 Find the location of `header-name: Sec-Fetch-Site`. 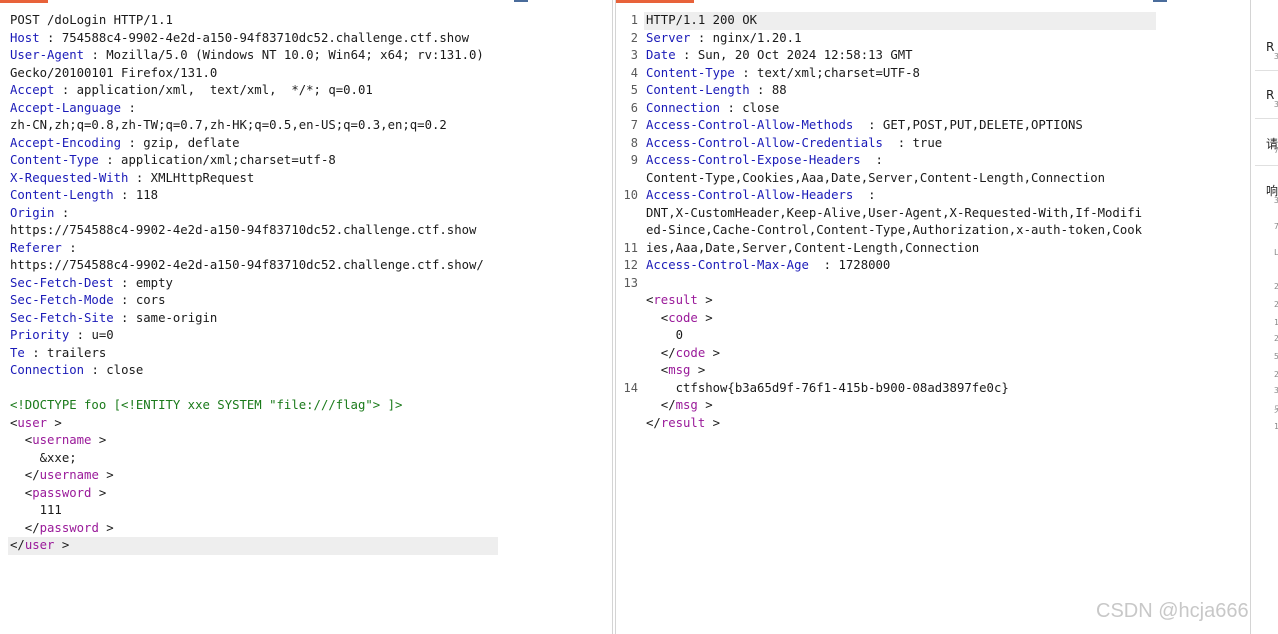

header-name: Sec-Fetch-Site is located at coordinates (62, 317).